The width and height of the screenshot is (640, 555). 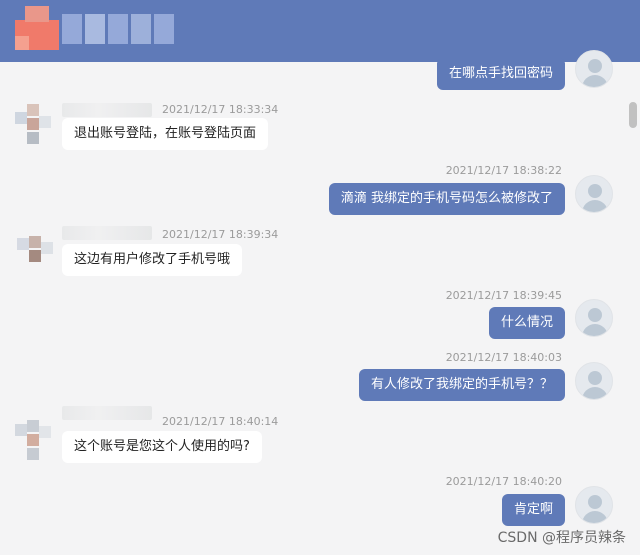 I want to click on message-timestamp: 2021/12/17 18:40:20, so click(x=503, y=481).